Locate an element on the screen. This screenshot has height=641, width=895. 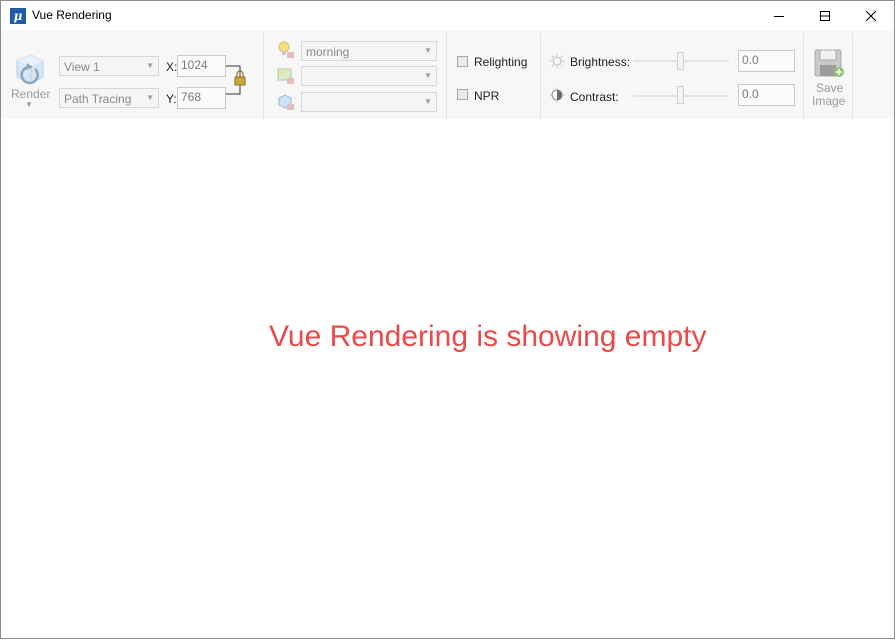
brightness-slider-thumb is located at coordinates (680, 61).